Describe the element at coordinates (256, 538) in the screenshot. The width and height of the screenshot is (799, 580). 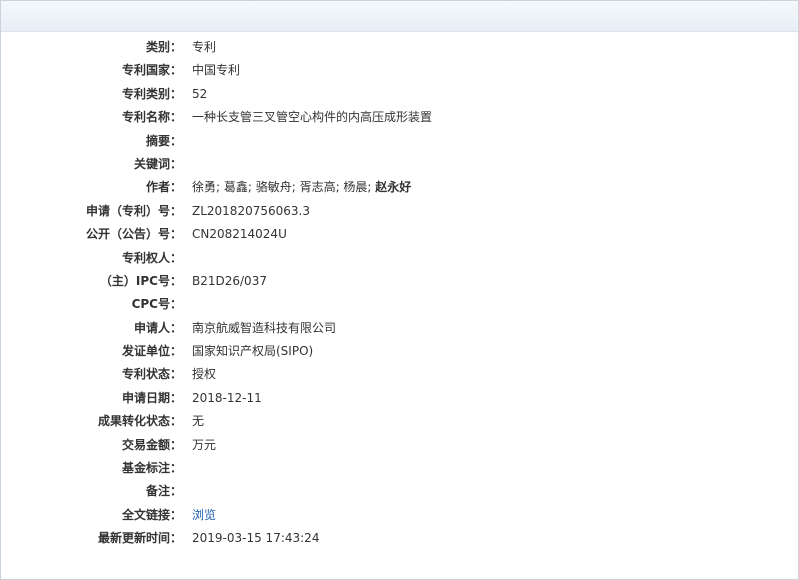
I see `field-value: 2019-03-15 17:43:24` at that location.